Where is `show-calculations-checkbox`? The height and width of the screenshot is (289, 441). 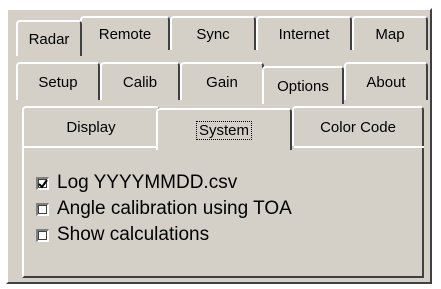
show-calculations-checkbox is located at coordinates (42, 235).